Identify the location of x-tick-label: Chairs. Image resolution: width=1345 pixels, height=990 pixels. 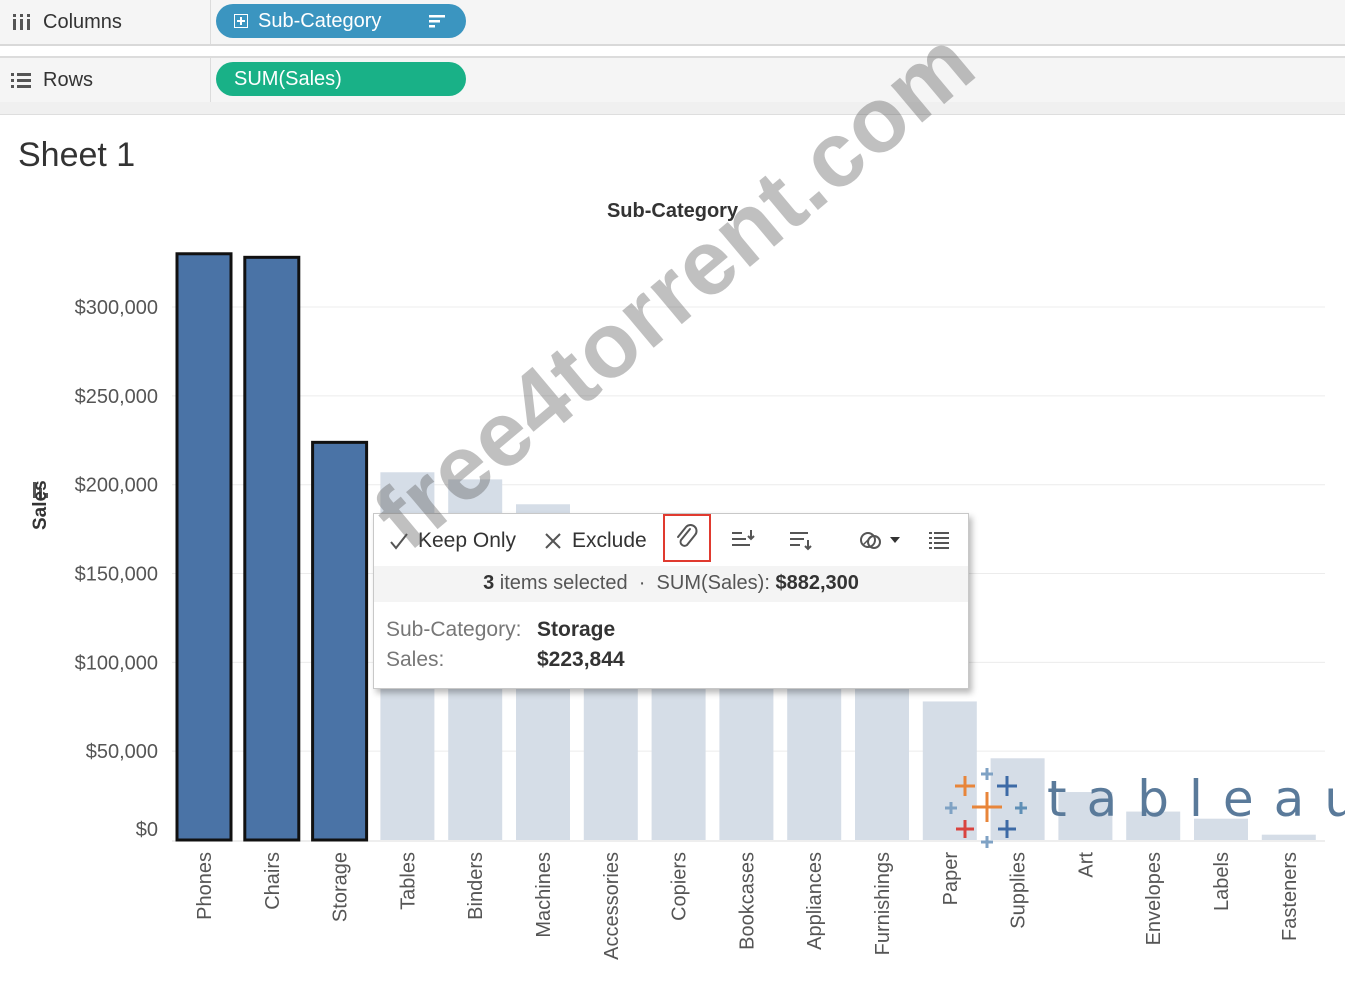
(273, 881).